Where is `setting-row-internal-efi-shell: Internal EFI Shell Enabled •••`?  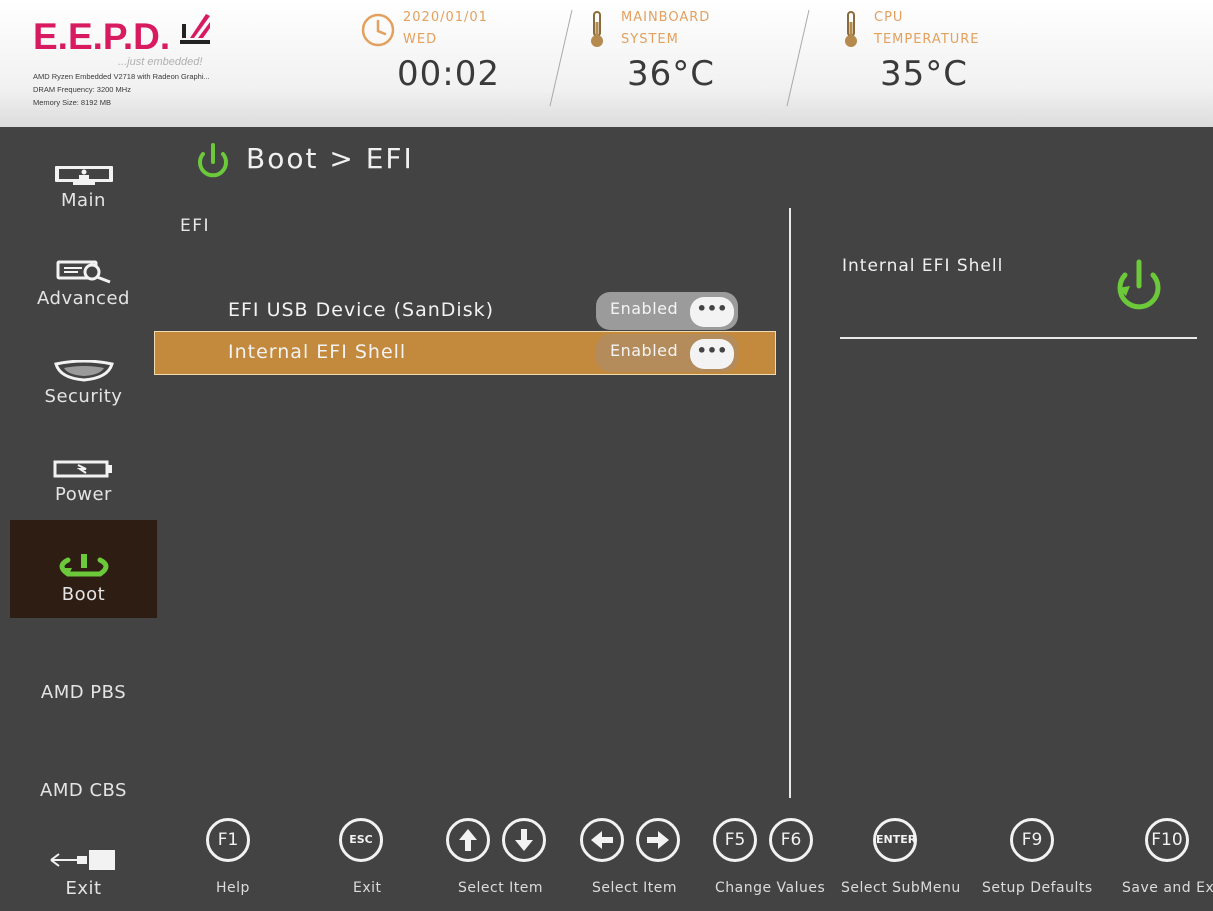
setting-row-internal-efi-shell: Internal EFI Shell Enabled ••• is located at coordinates (465, 353).